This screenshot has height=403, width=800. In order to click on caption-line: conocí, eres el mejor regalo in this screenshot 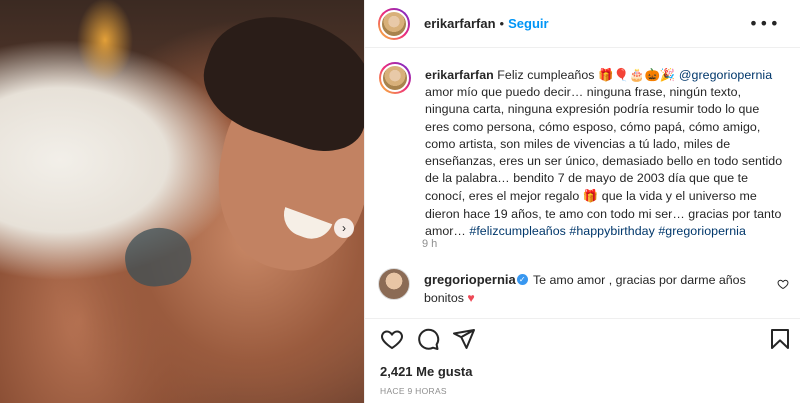, I will do `click(504, 196)`.